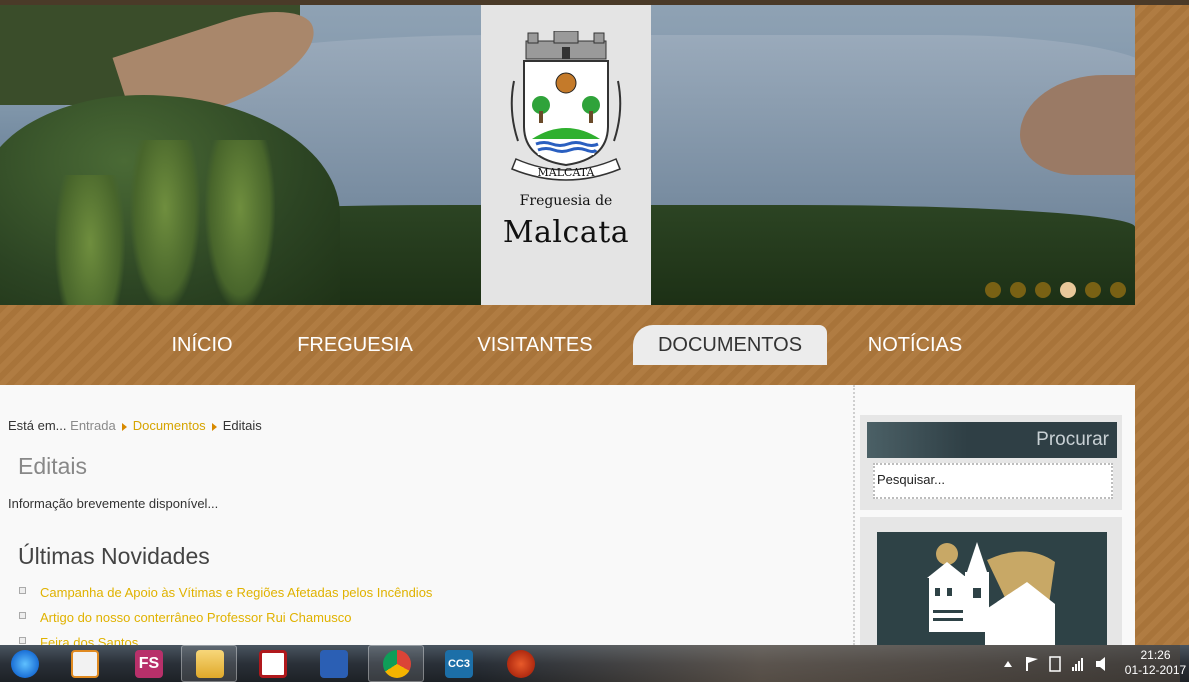 This screenshot has width=1189, height=682. Describe the element at coordinates (594, 663) in the screenshot. I see `taskbar: FS CC3 21:26 01-12-2017` at that location.